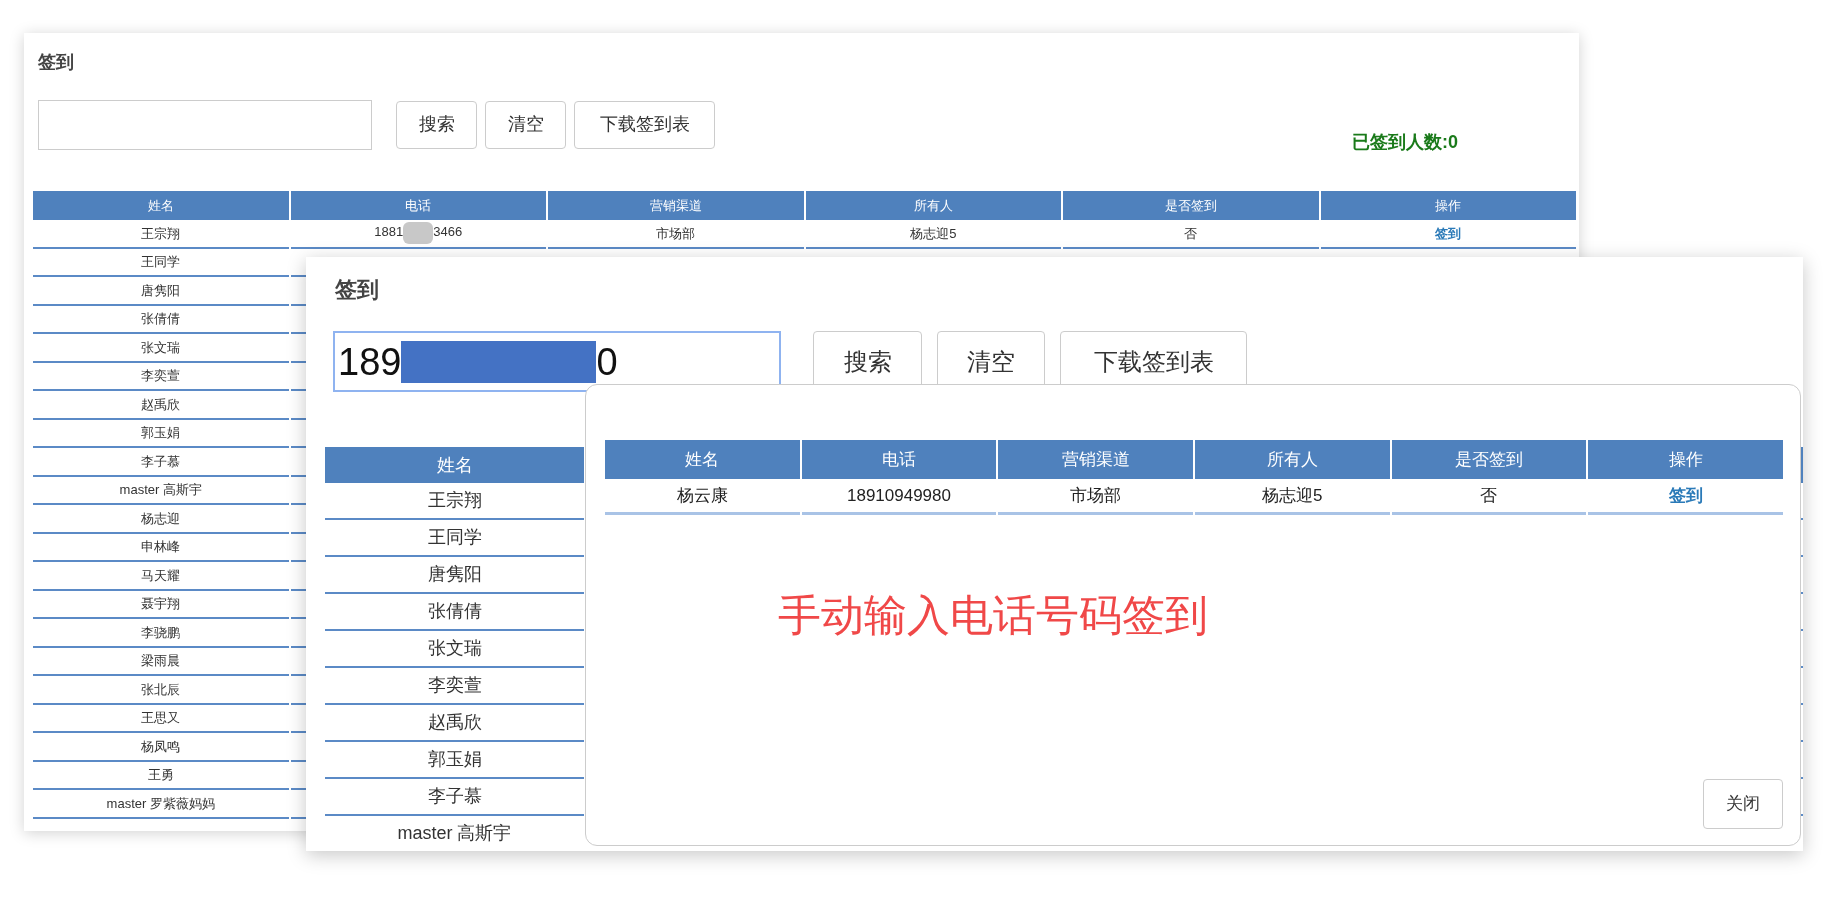 The width and height of the screenshot is (1848, 908). Describe the element at coordinates (161, 547) in the screenshot. I see `table-cell: 申林峰` at that location.